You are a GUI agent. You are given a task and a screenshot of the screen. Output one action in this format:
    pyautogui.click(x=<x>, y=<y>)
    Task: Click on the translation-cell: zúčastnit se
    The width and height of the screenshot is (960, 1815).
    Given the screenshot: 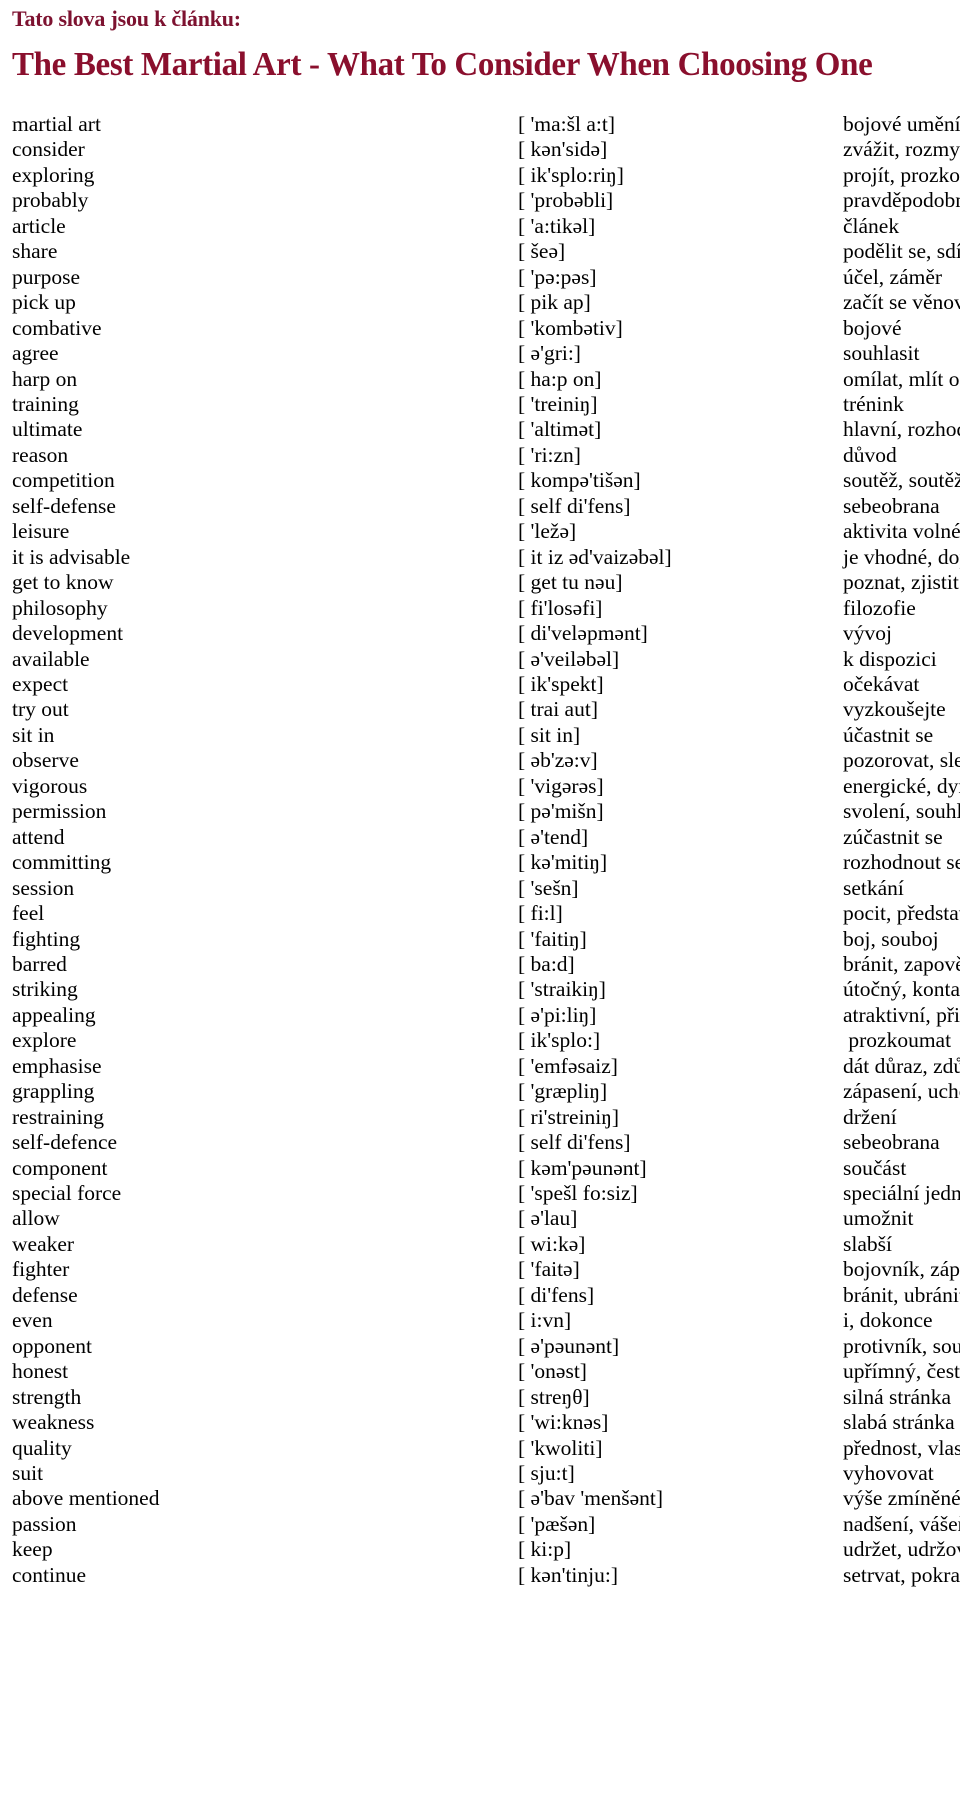 What is the action you would take?
    pyautogui.click(x=893, y=836)
    